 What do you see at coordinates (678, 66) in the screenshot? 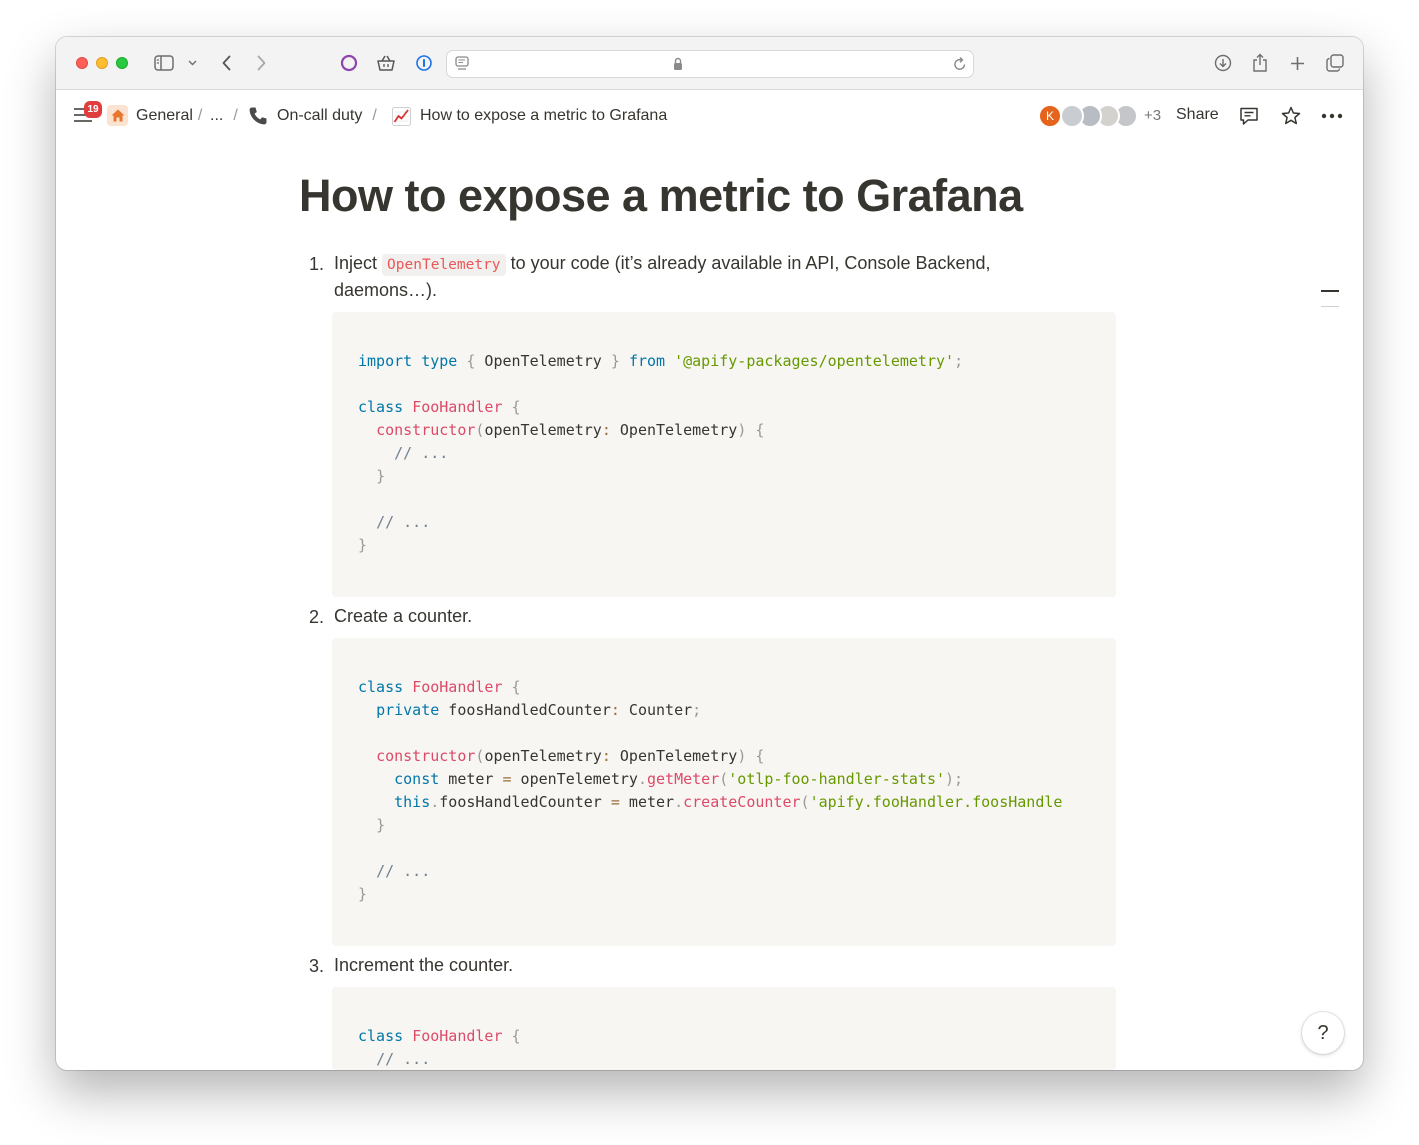
I see `lock-icon` at bounding box center [678, 66].